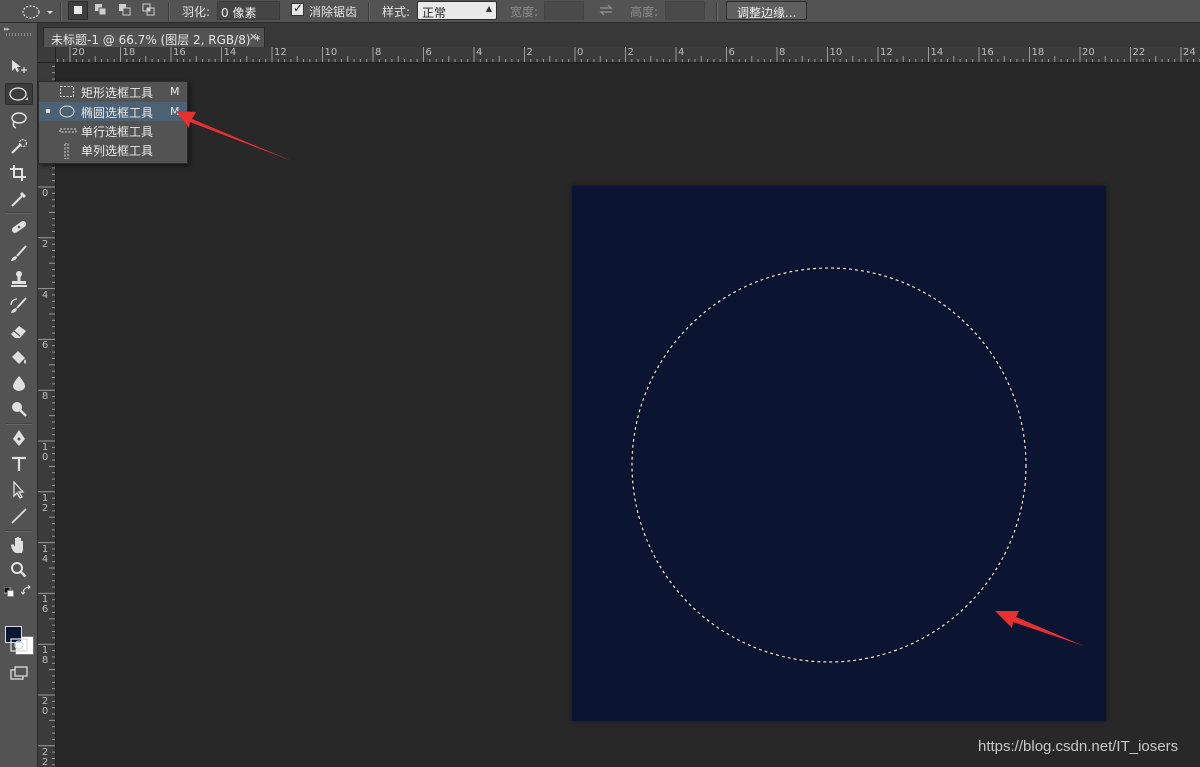 The height and width of the screenshot is (767, 1200). I want to click on zoom-tool-icon, so click(19, 570).